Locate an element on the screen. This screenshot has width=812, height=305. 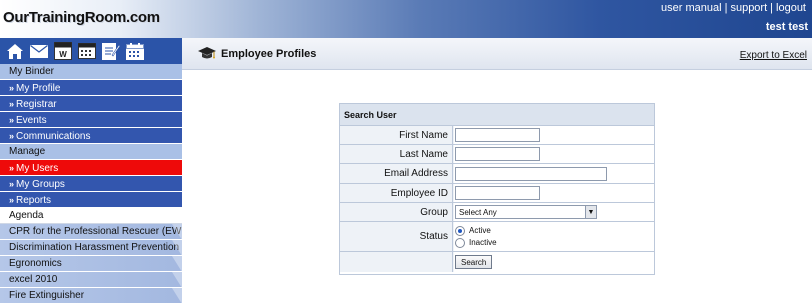
radio-label: Active is located at coordinates (480, 230).